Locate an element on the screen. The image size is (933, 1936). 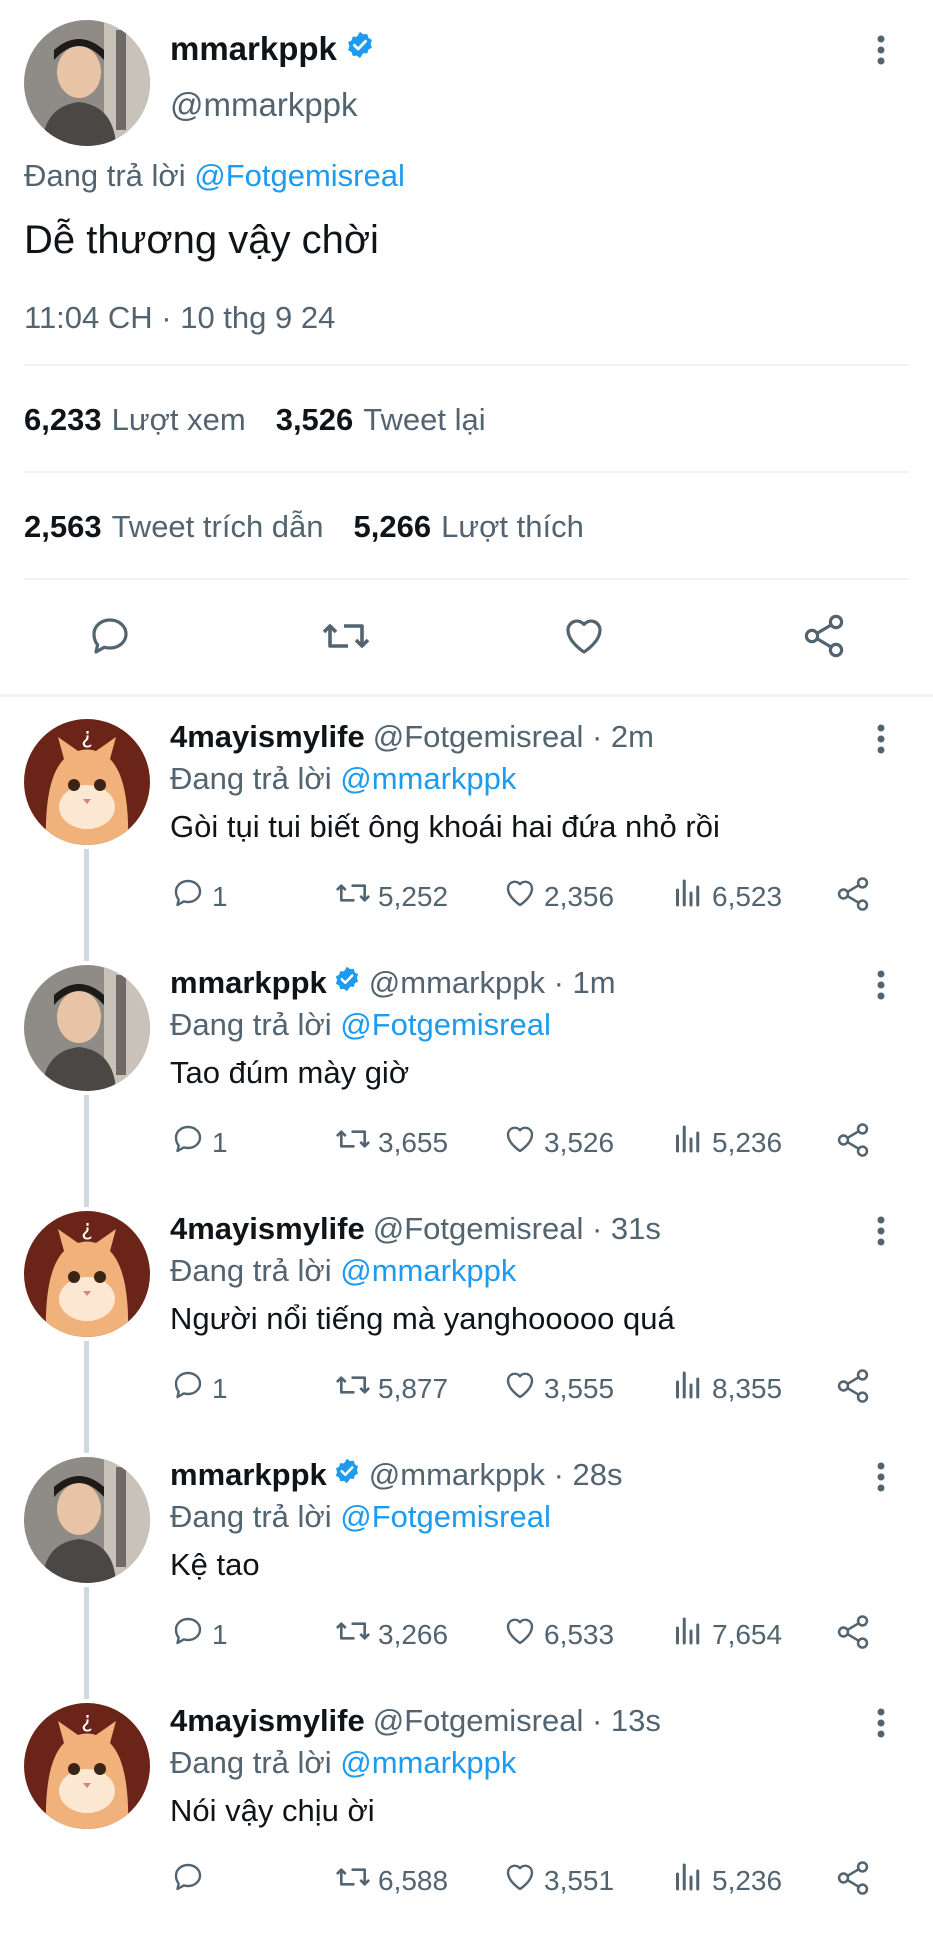
replying-to-line: Đang trả lời @Fotgemisreal is located at coordinates (214, 176).